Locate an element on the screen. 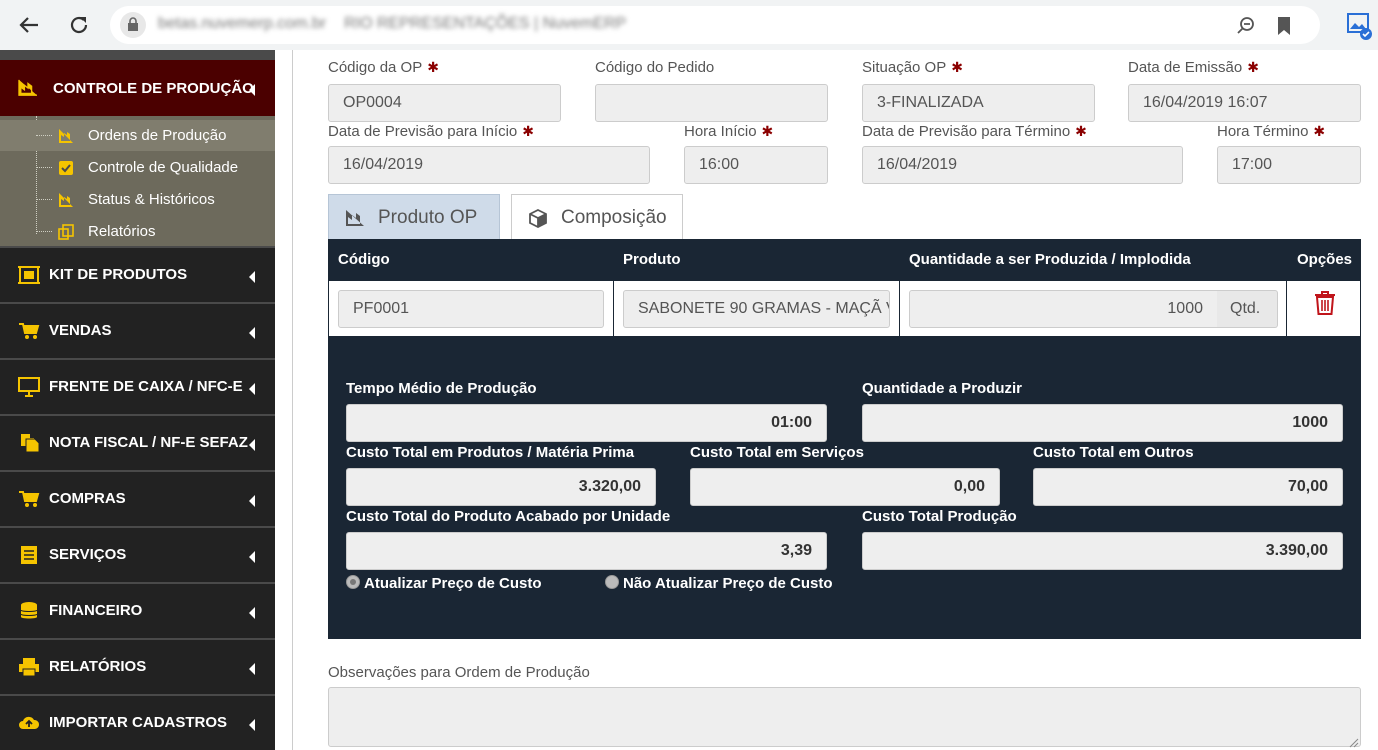 The height and width of the screenshot is (750, 1378). data-emissao-field: 16/04/2019 16:07 is located at coordinates (1244, 103).